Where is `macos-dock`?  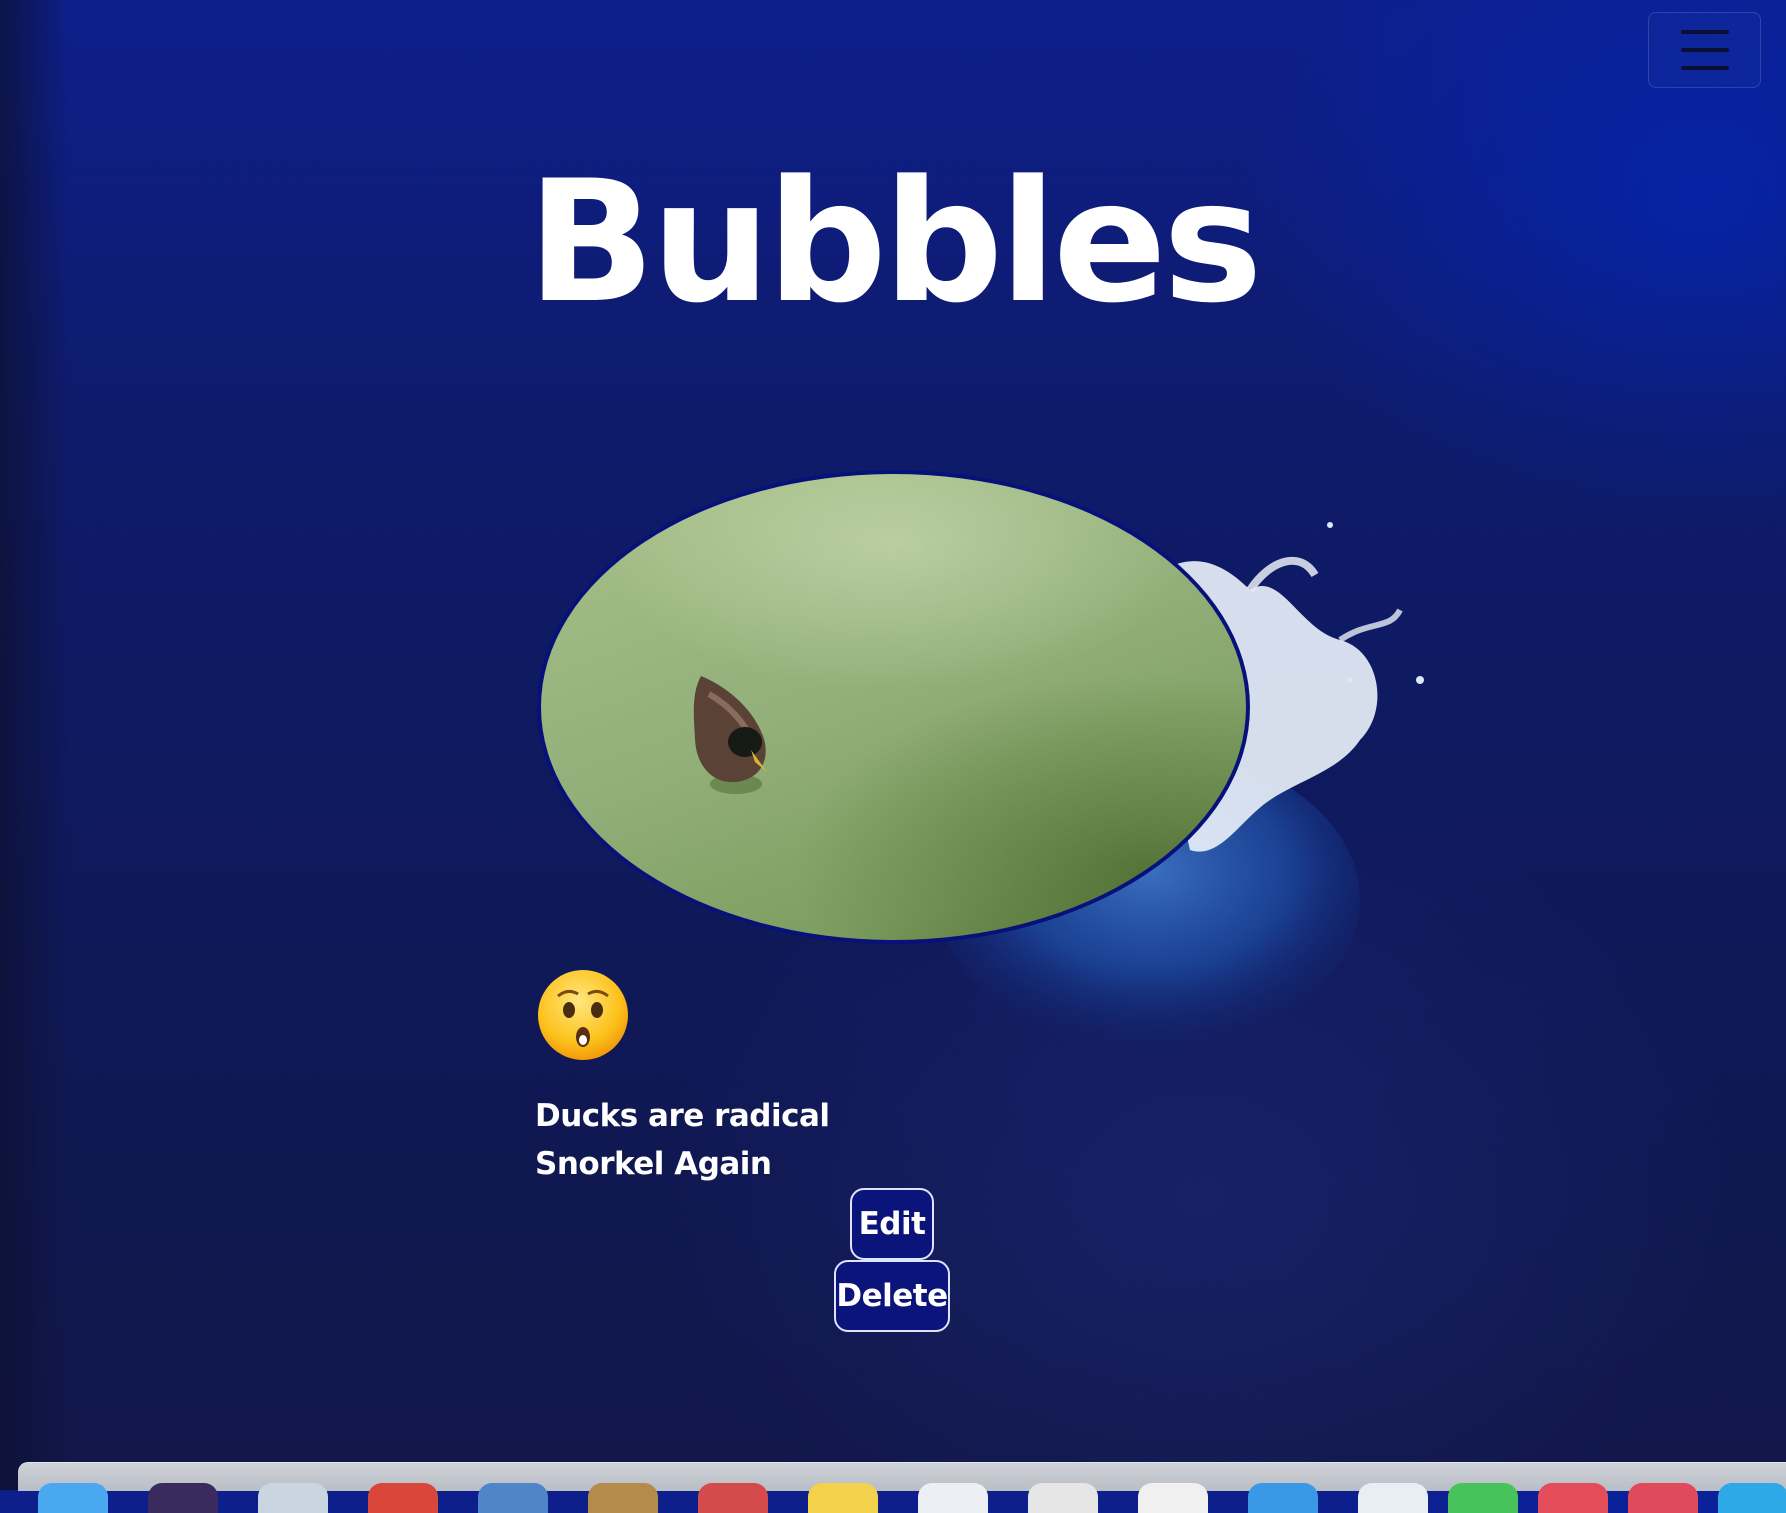 macos-dock is located at coordinates (902, 1487).